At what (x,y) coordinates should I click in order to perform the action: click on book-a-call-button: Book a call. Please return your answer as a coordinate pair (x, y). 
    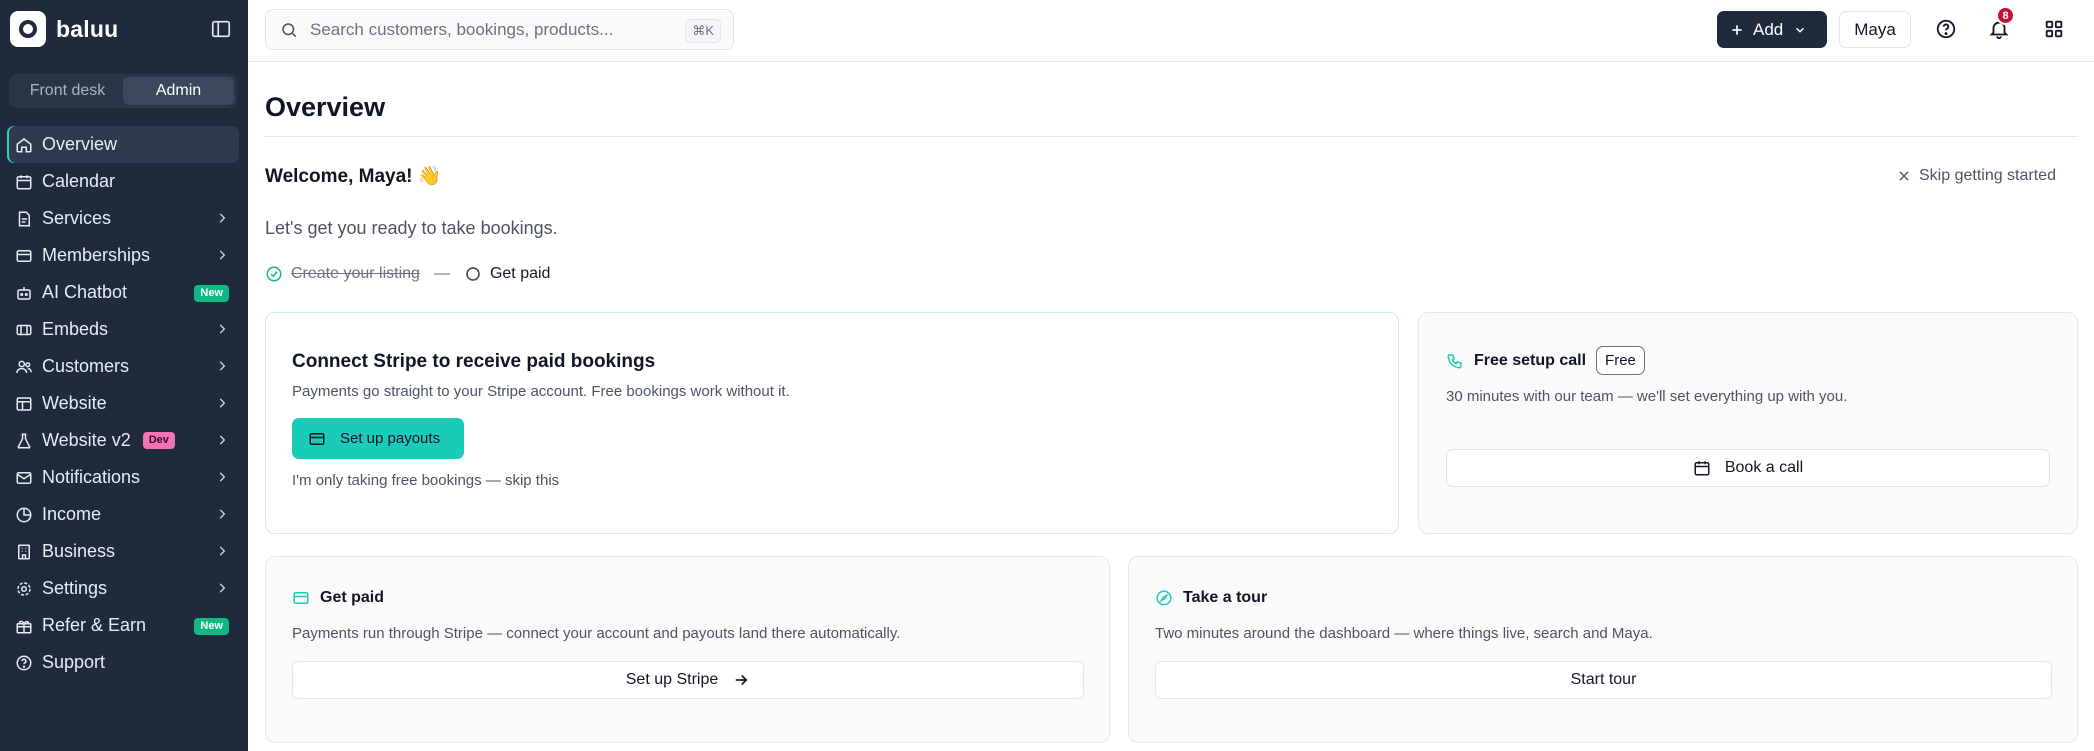
    Looking at the image, I should click on (1748, 468).